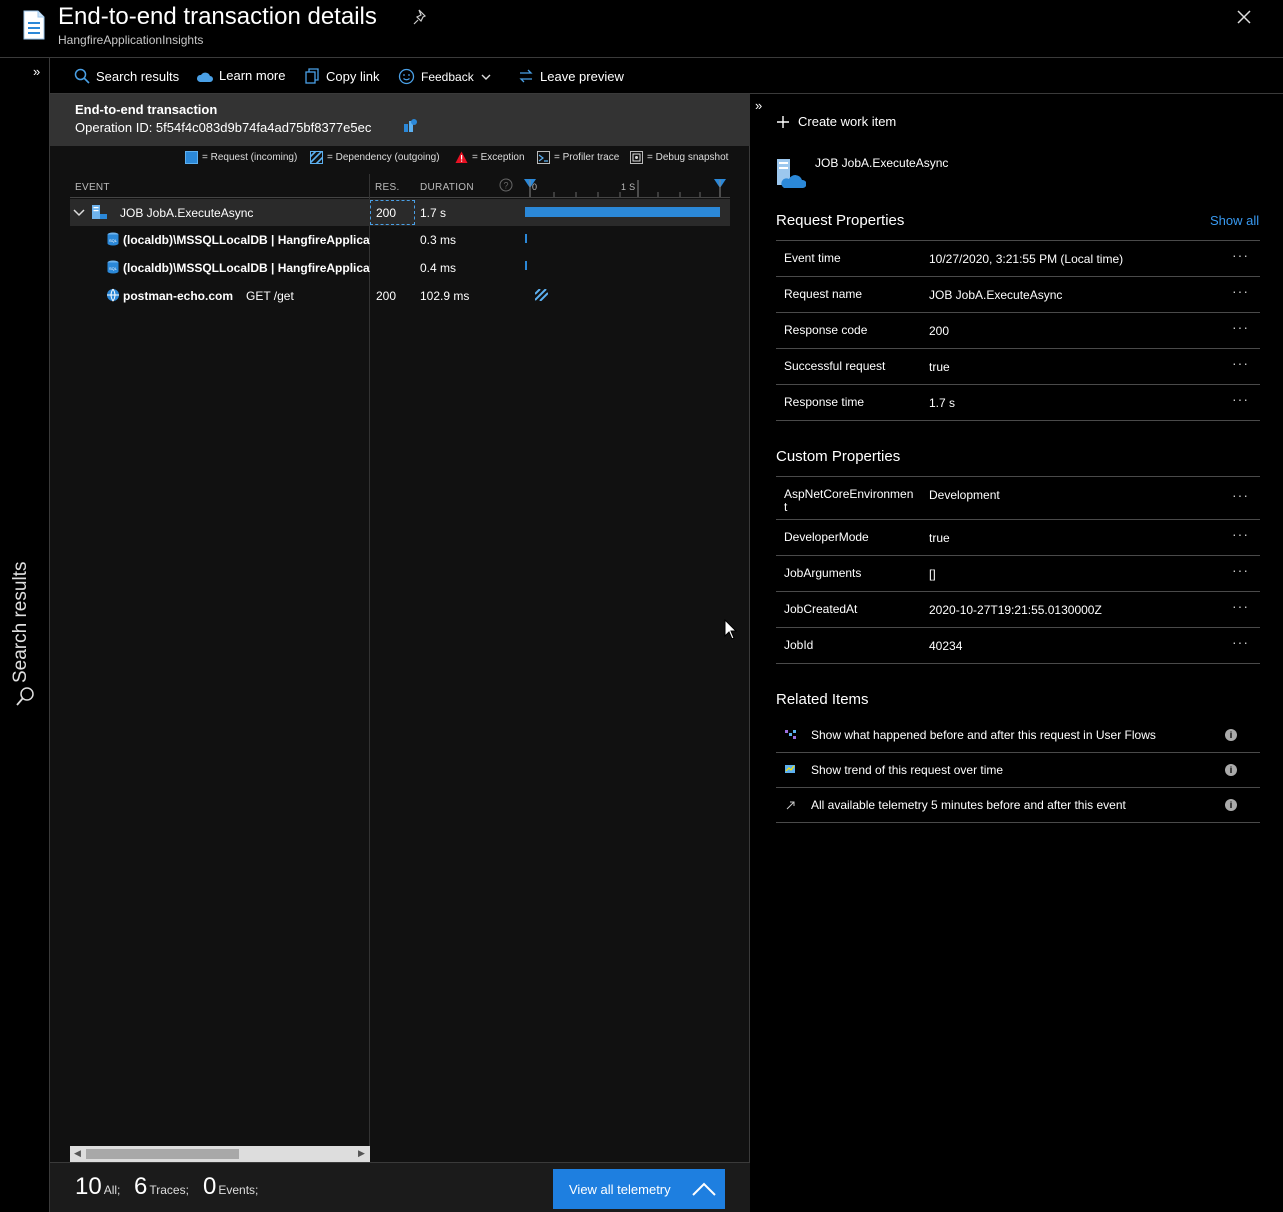  I want to click on property-row: Response time 1.7 s ···, so click(1018, 403).